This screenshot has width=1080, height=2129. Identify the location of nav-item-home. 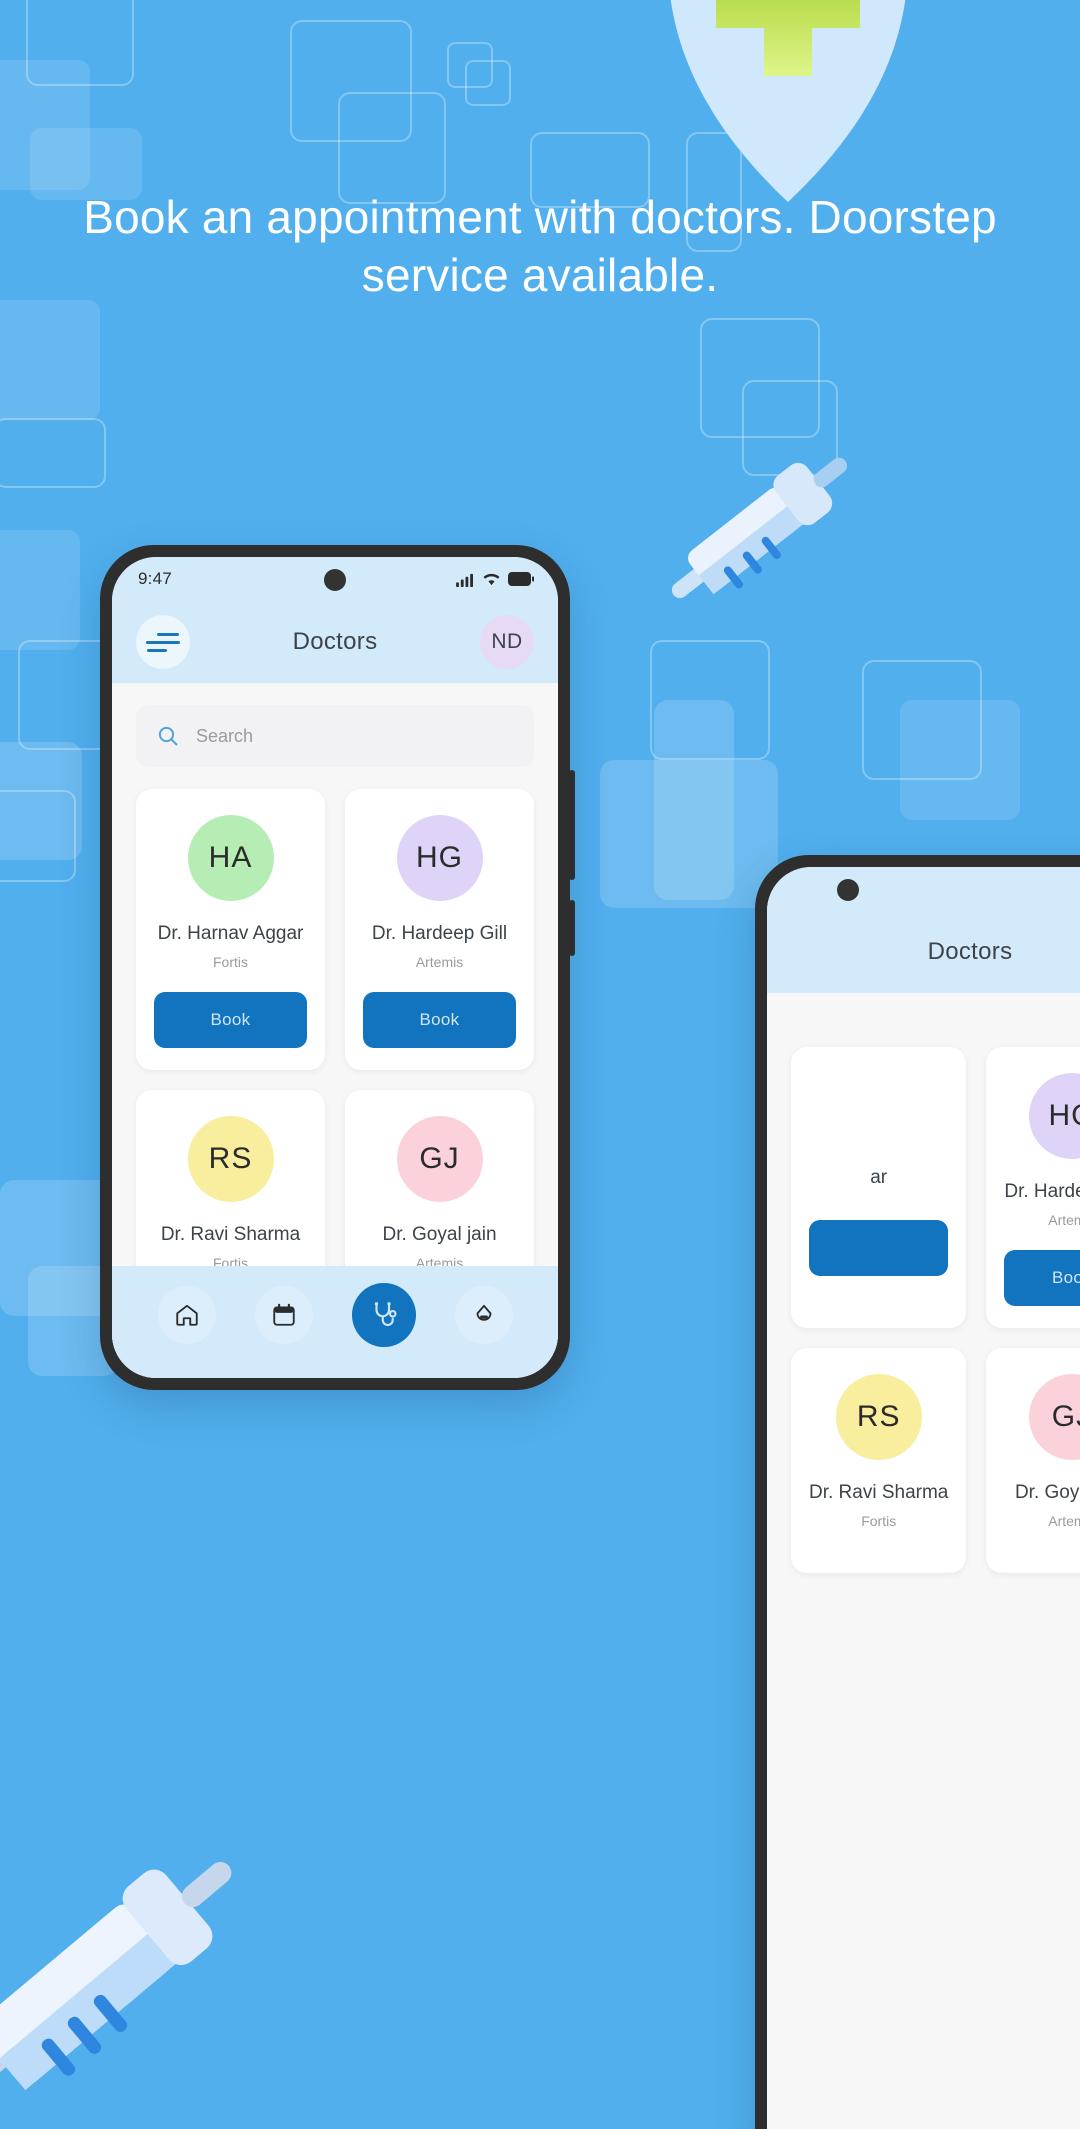
(186, 1315).